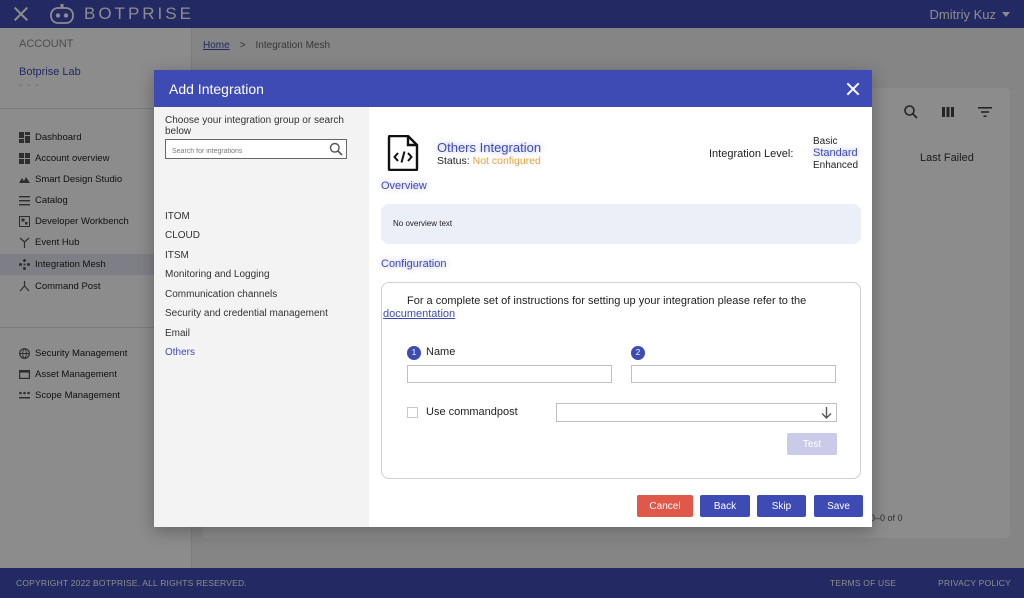 Image resolution: width=1024 pixels, height=598 pixels. What do you see at coordinates (423, 223) in the screenshot?
I see `overview-text: No overview text` at bounding box center [423, 223].